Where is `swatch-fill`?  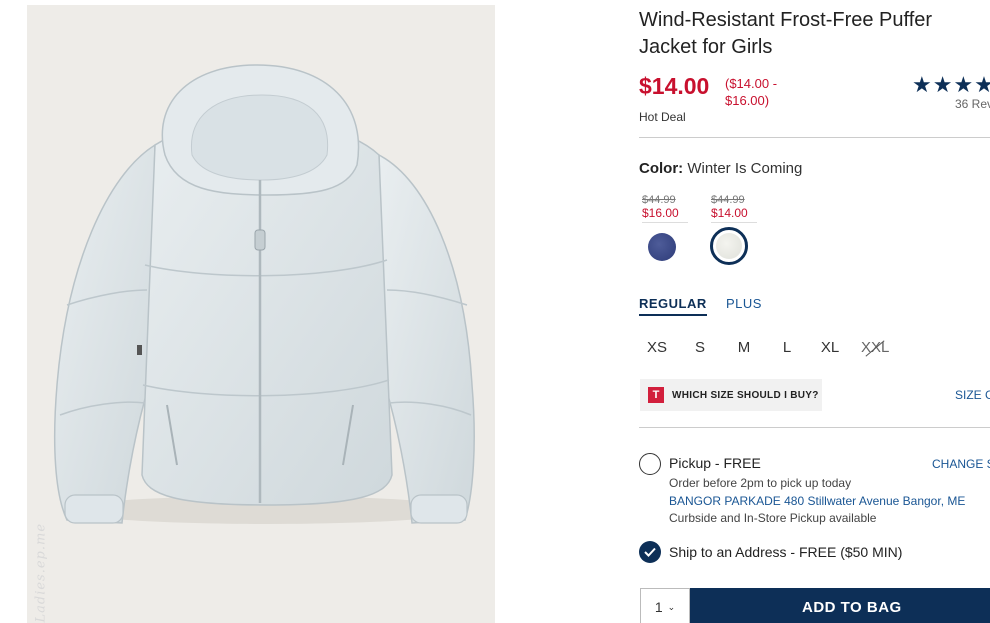
swatch-fill is located at coordinates (729, 246).